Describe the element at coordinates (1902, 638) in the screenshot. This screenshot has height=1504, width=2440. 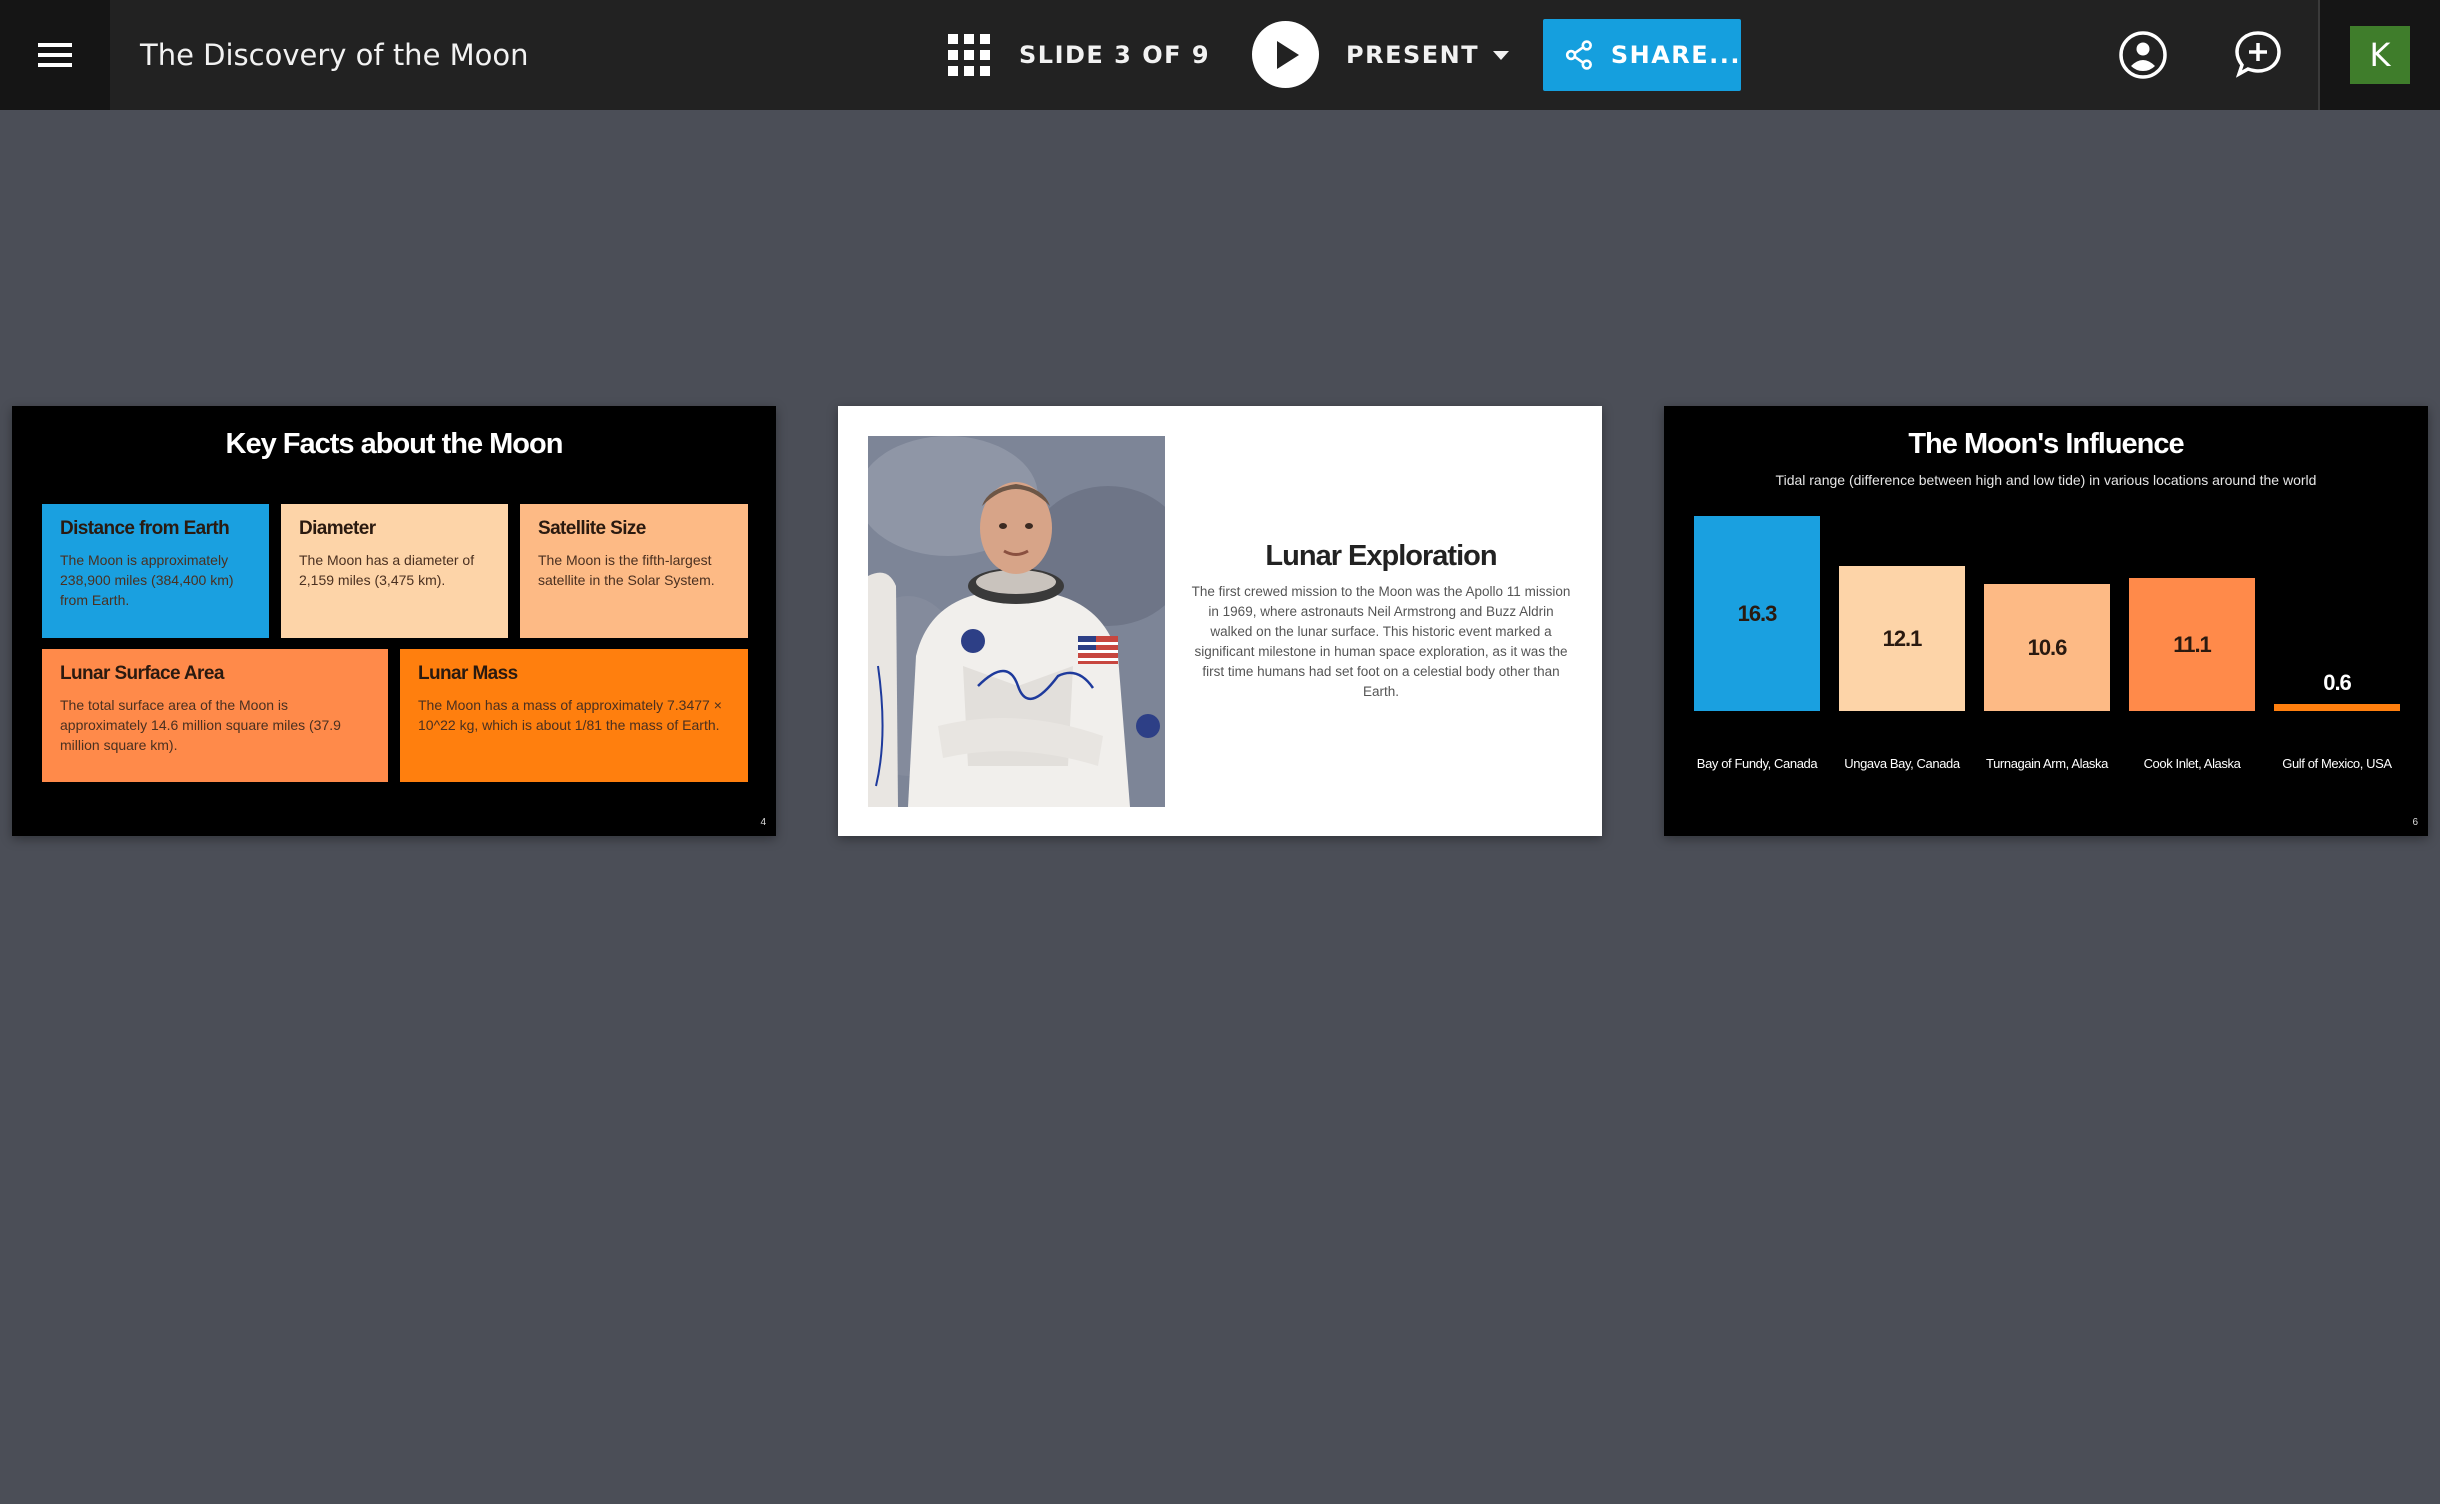
I see `bar-value-label: 12.1` at that location.